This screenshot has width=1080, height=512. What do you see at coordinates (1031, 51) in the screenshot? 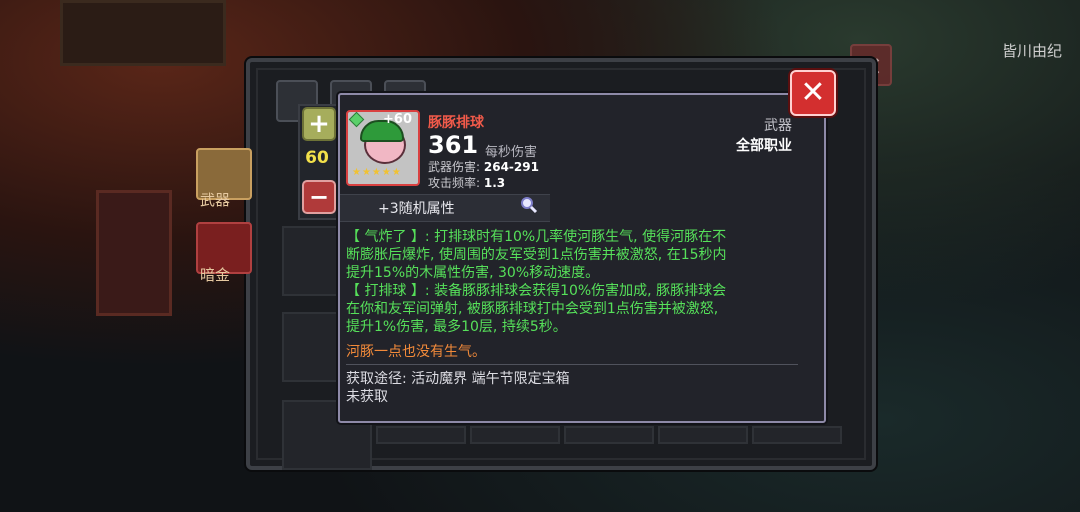
I see `player-name: 皆川由纪` at bounding box center [1031, 51].